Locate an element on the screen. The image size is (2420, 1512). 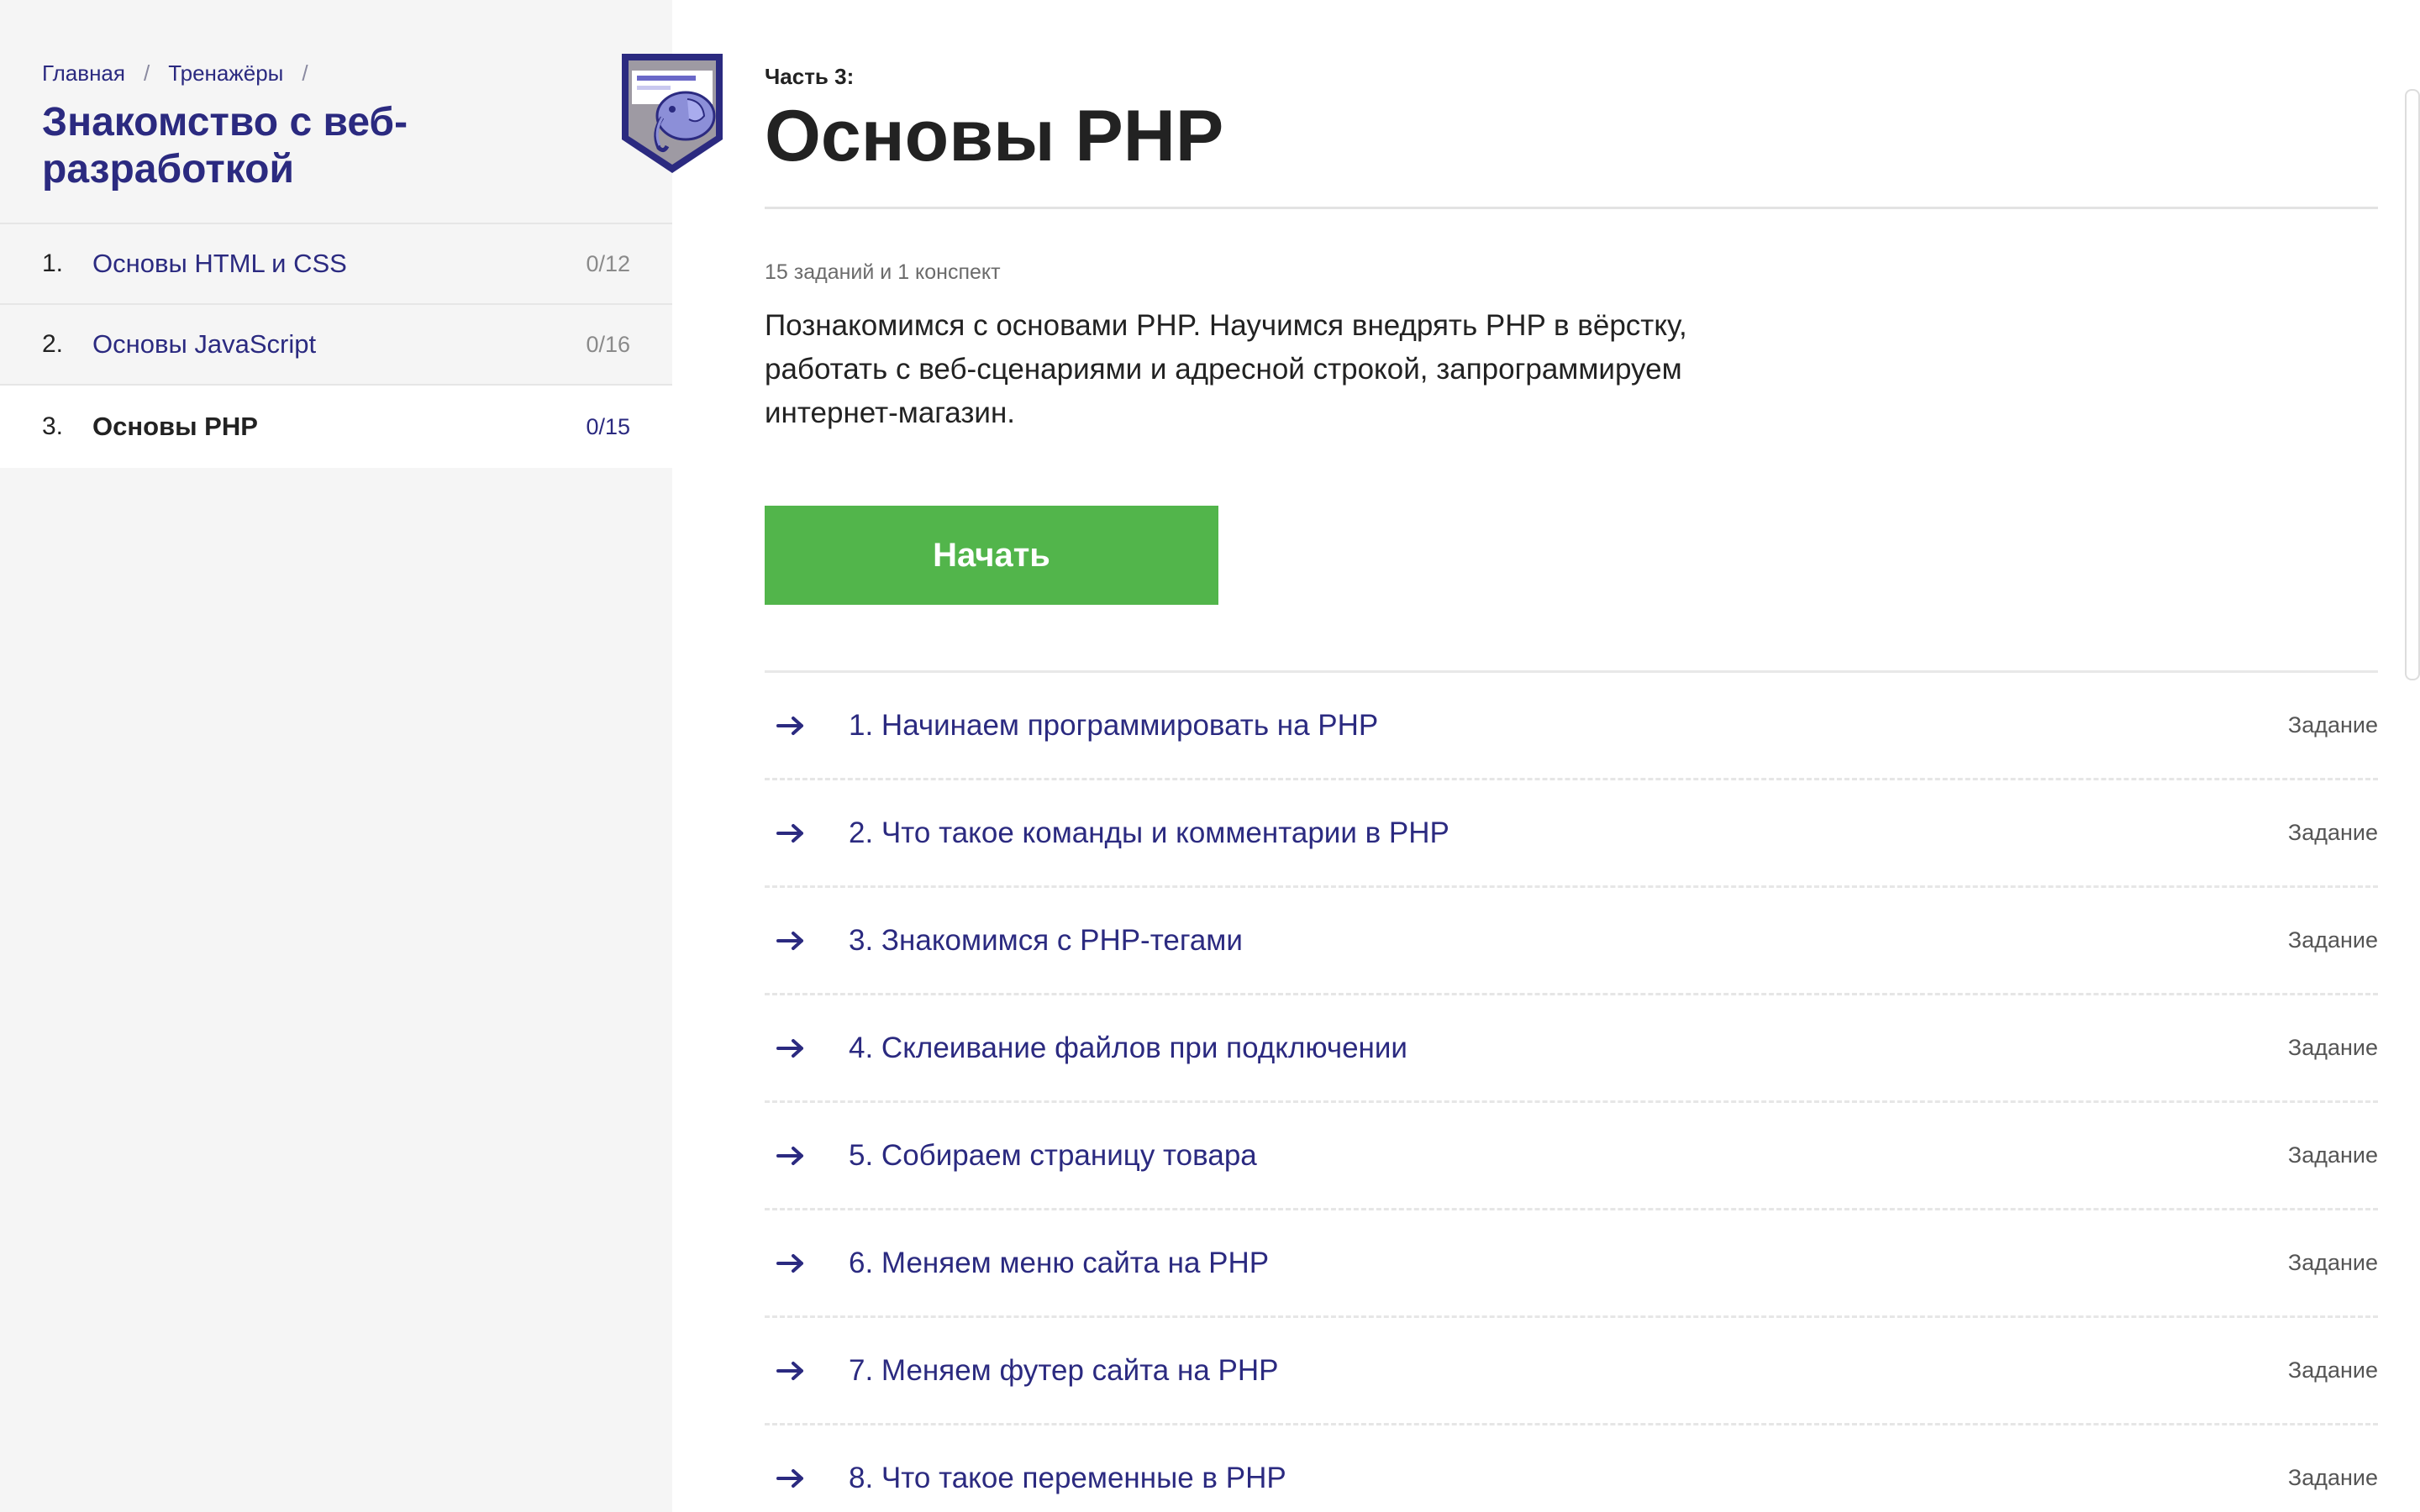
part-label: Основы JavaScript is located at coordinates (204, 344).